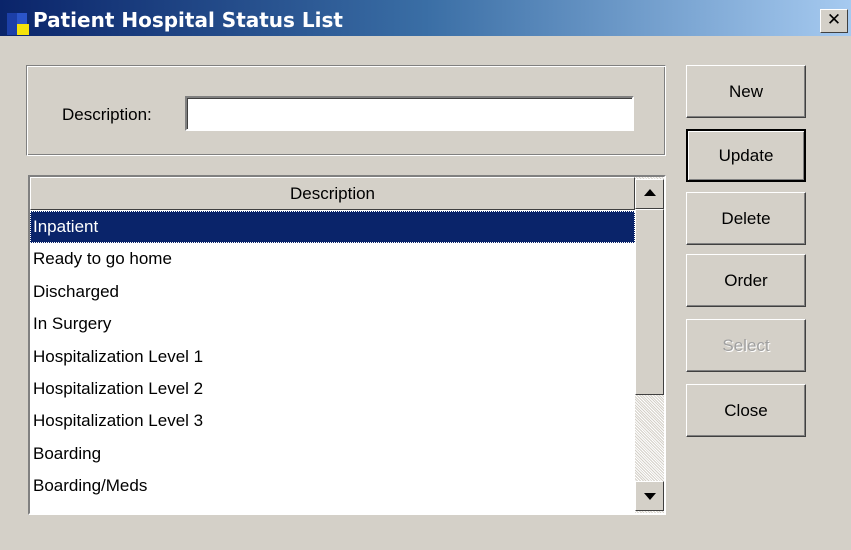  Describe the element at coordinates (834, 21) in the screenshot. I see `close-icon: ✕` at that location.